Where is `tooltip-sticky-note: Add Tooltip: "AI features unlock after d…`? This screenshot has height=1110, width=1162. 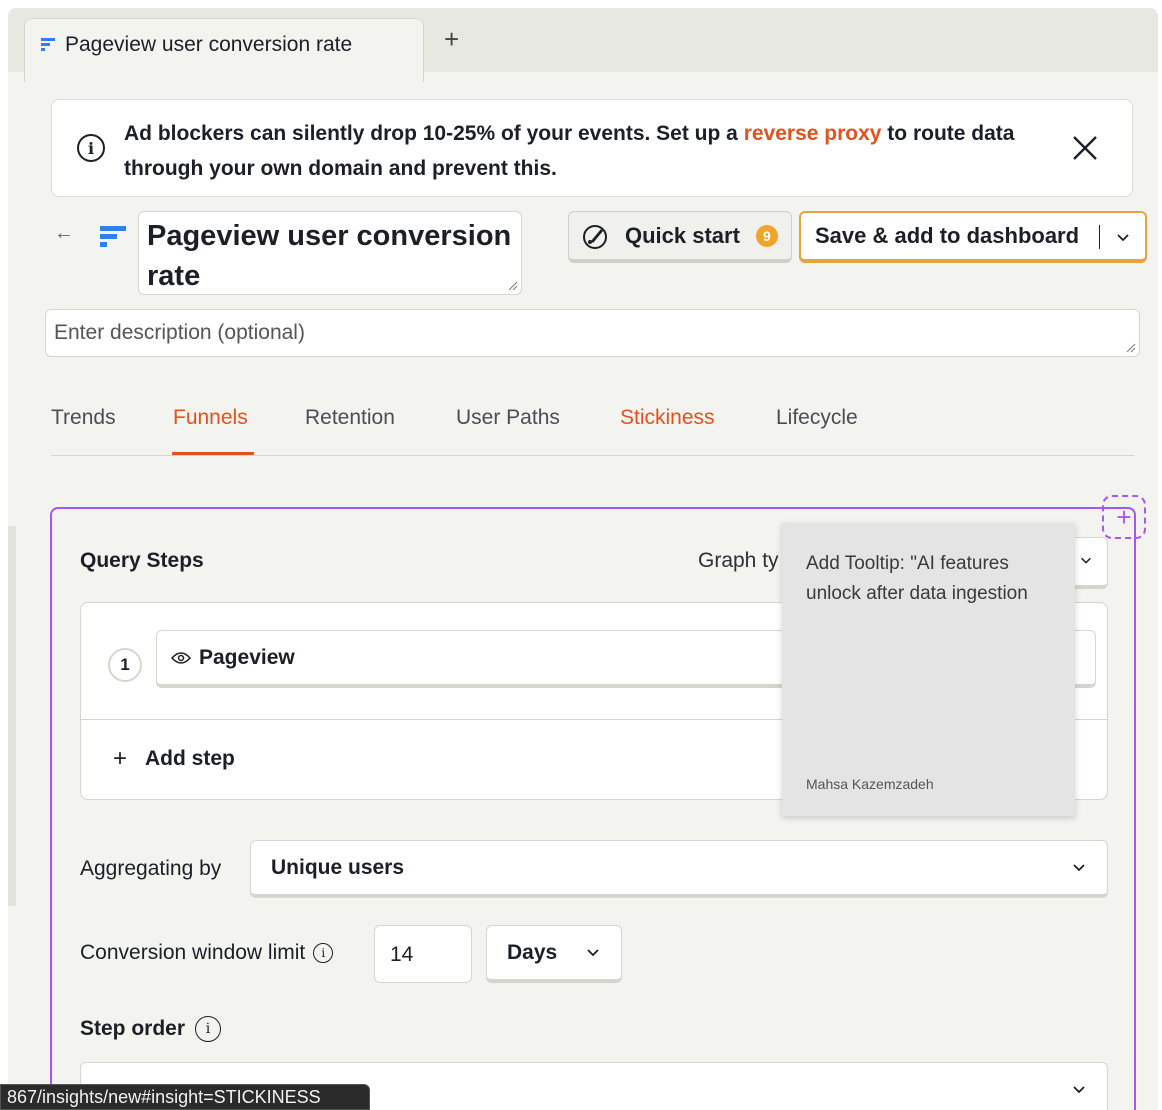 tooltip-sticky-note: Add Tooltip: "AI features unlock after d… is located at coordinates (928, 669).